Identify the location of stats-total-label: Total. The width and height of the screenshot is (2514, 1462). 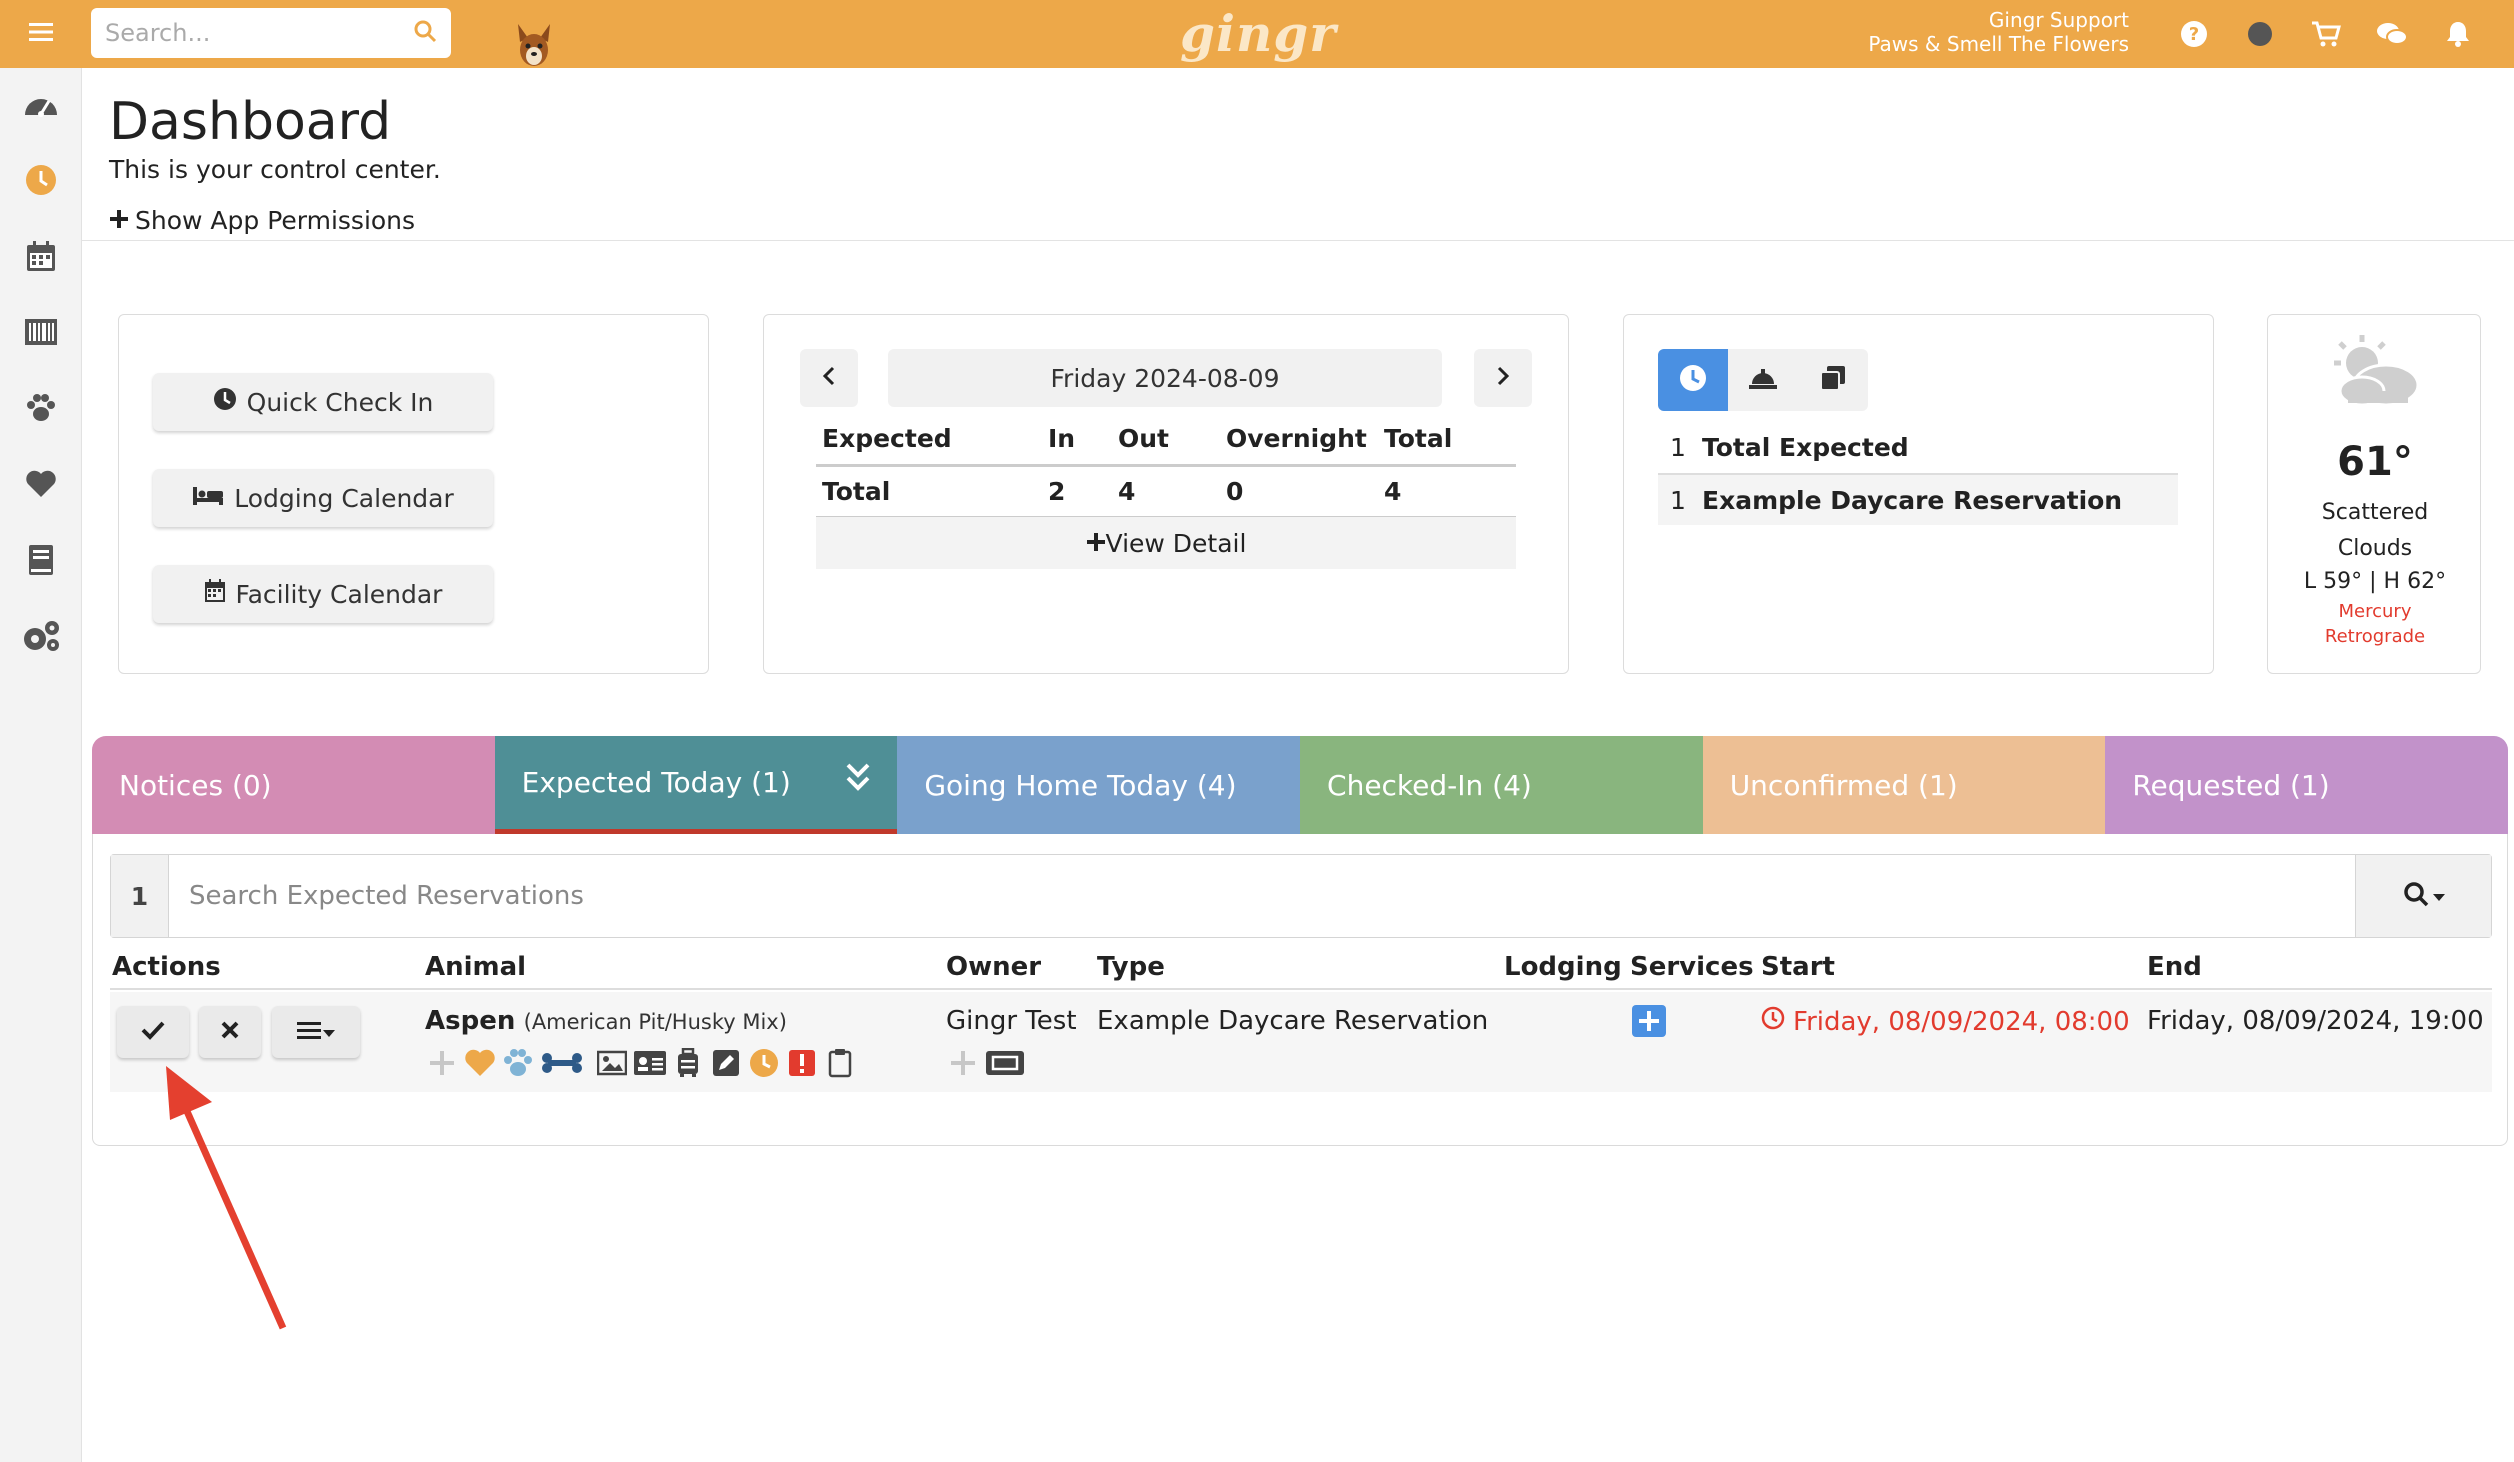
(929, 491).